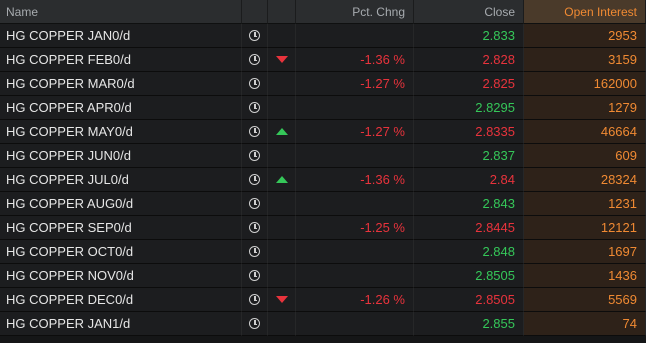 This screenshot has height=343, width=646. I want to click on row-open-interest: 5569, so click(585, 300).